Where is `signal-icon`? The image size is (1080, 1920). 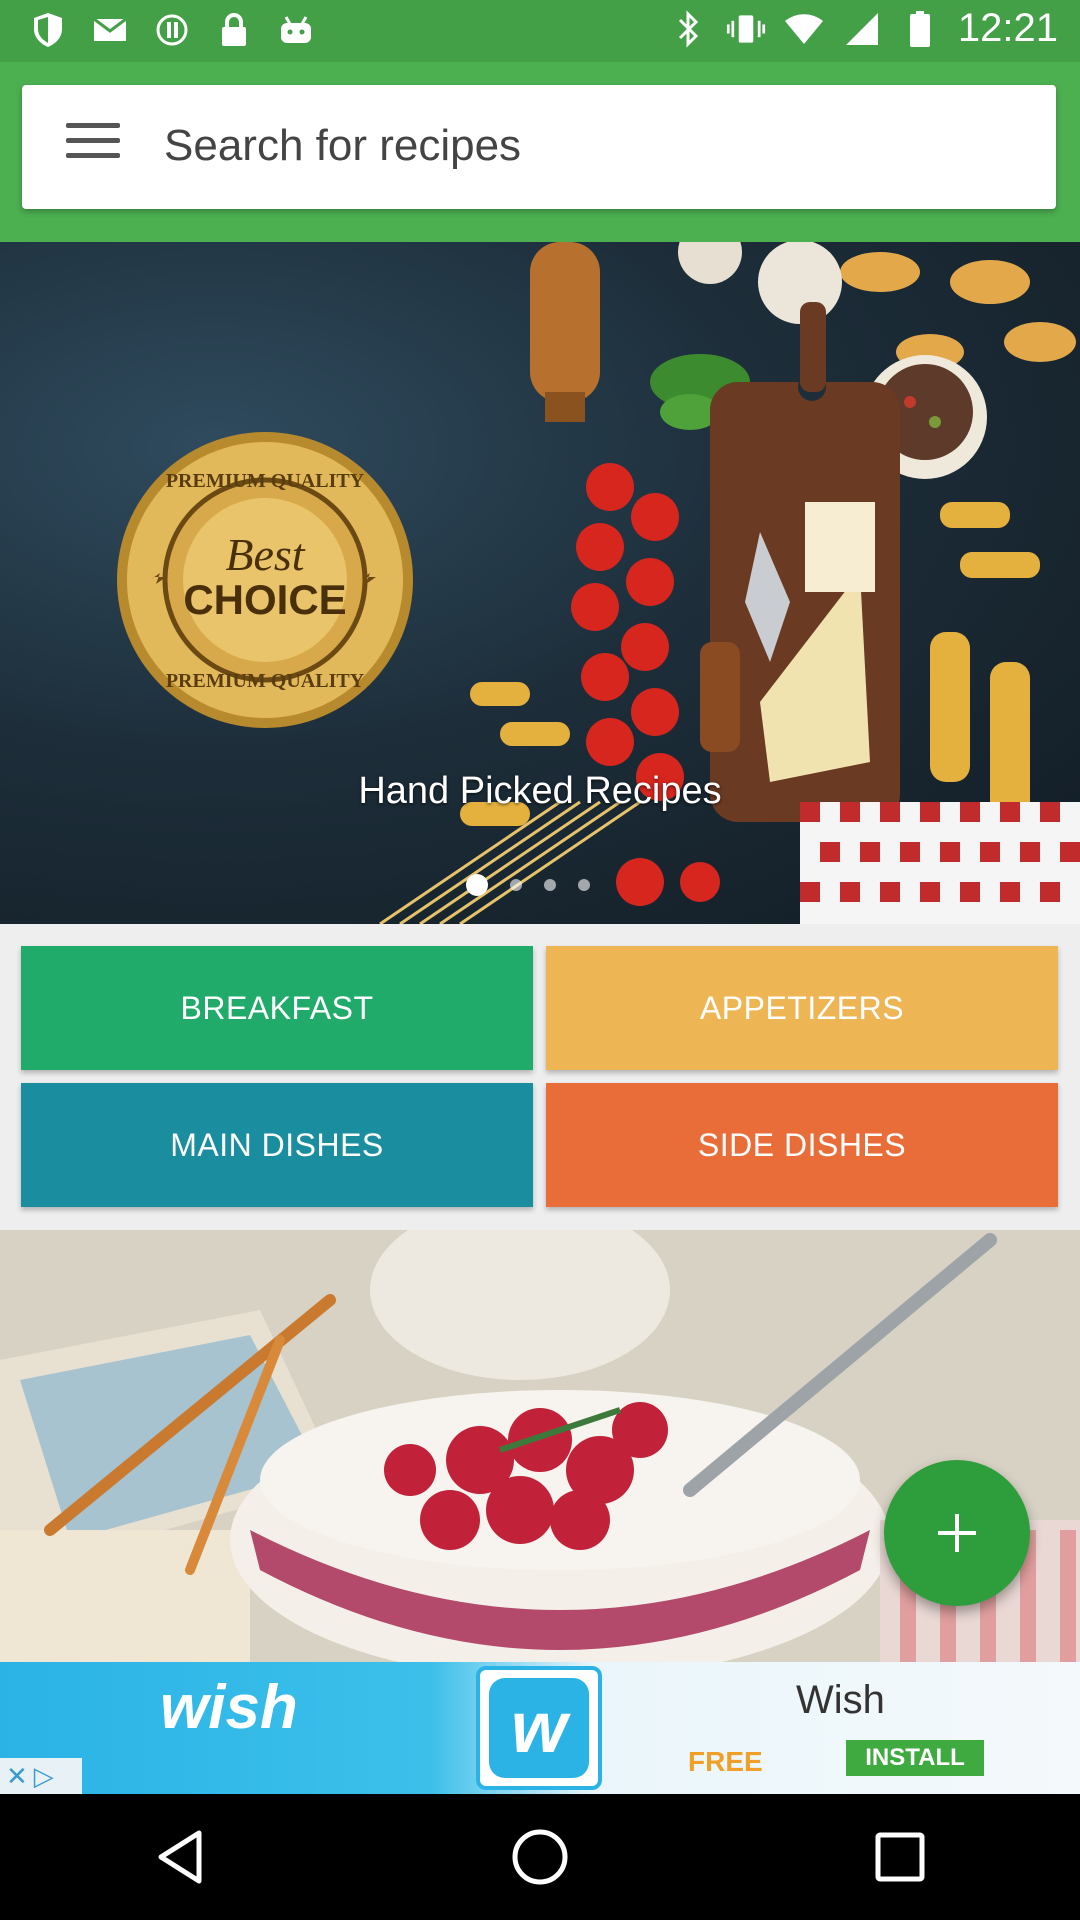 signal-icon is located at coordinates (862, 29).